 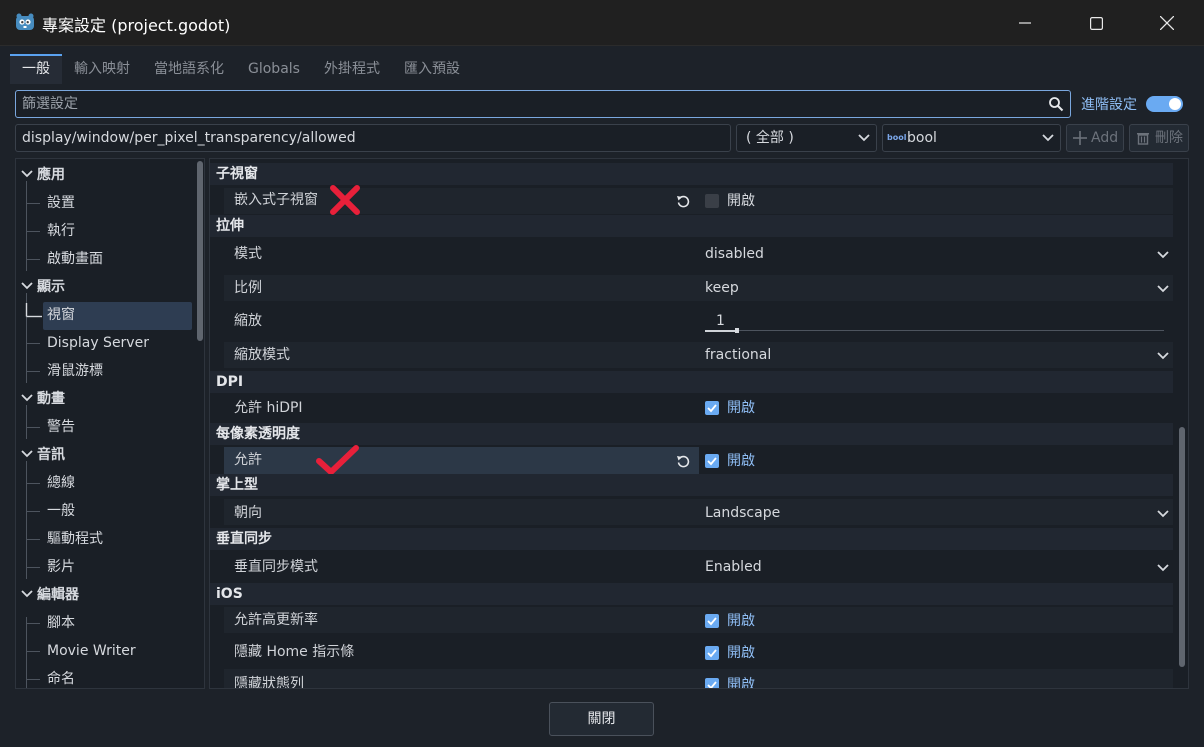 What do you see at coordinates (51, 455) in the screenshot?
I see `tree-label: 音訊` at bounding box center [51, 455].